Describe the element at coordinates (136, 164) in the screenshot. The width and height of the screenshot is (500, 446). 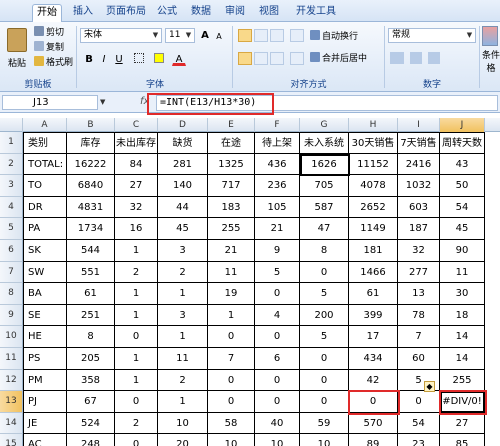
I see `table-cell: 84` at that location.